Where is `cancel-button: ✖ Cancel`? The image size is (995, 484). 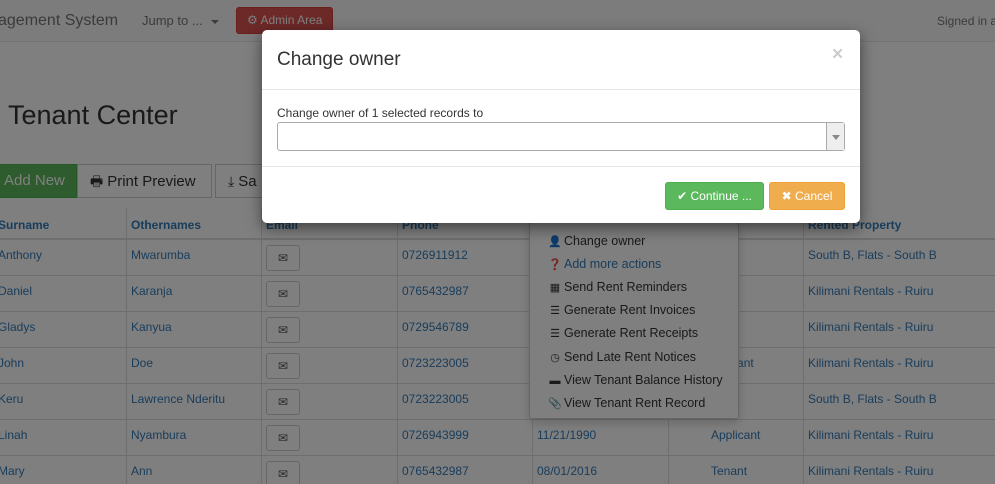
cancel-button: ✖ Cancel is located at coordinates (807, 196).